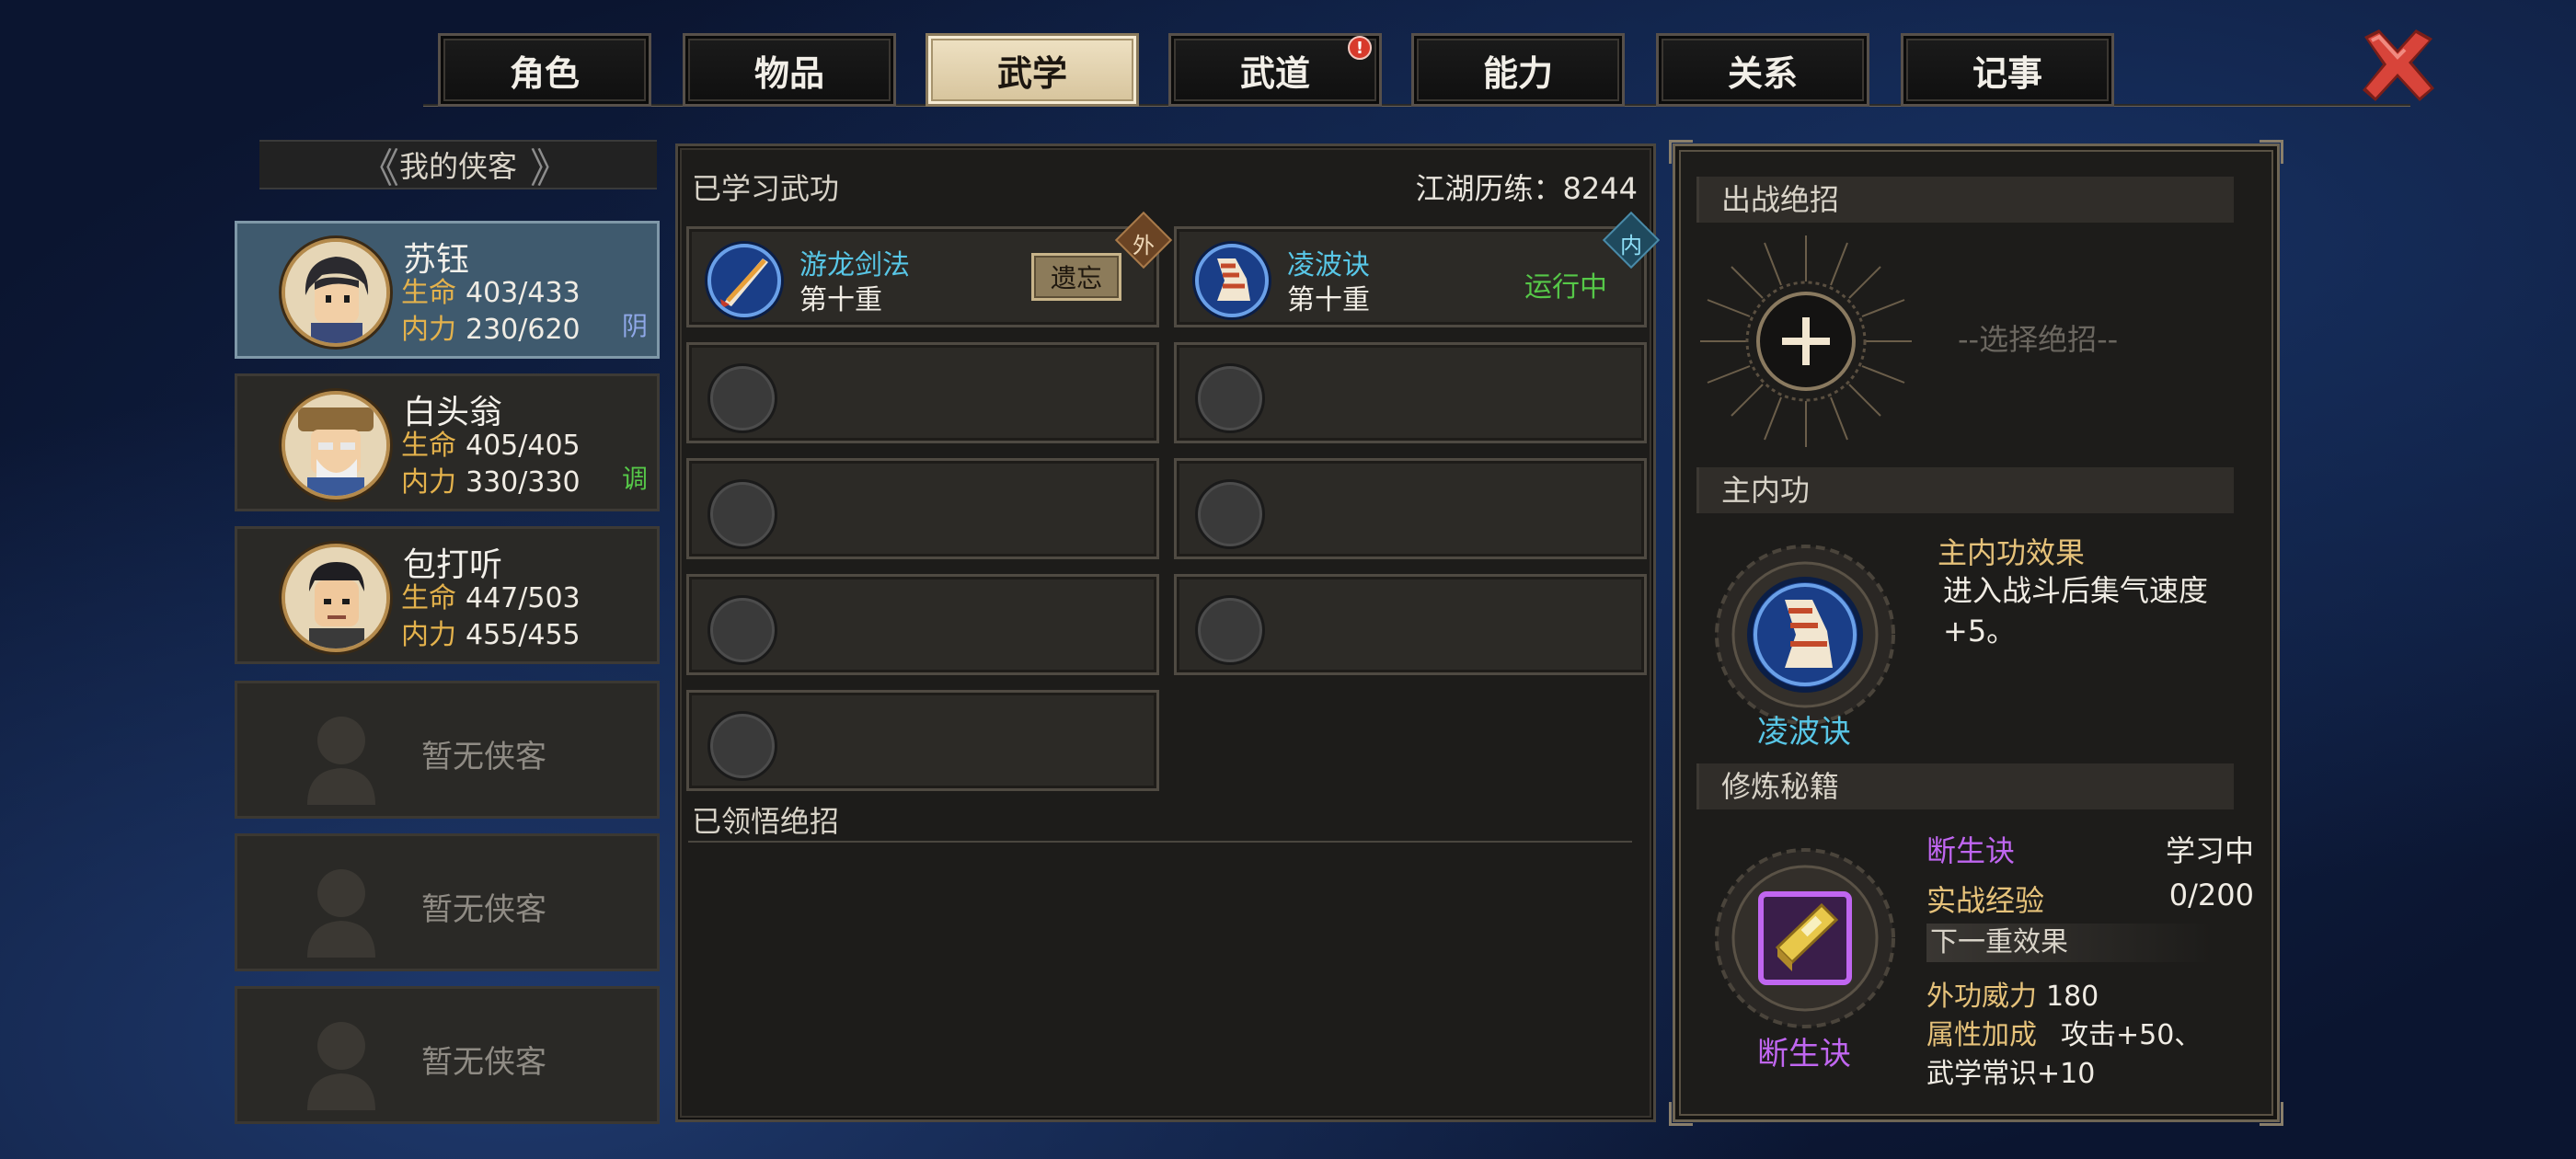 The height and width of the screenshot is (1159, 2576). I want to click on ultimate-placeholder: --选择绝招--, so click(2039, 339).